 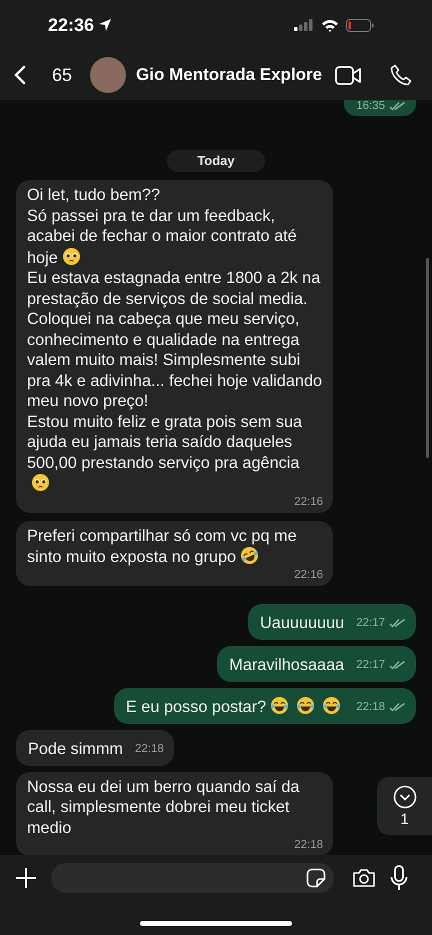 What do you see at coordinates (348, 75) in the screenshot?
I see `video-call-icon` at bounding box center [348, 75].